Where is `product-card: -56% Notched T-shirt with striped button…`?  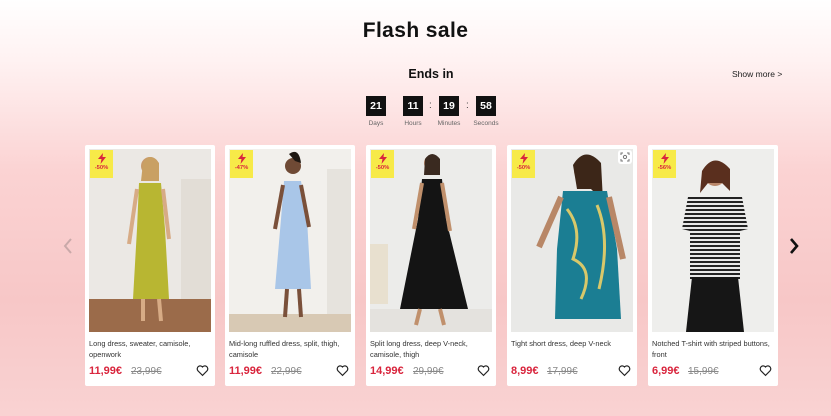
product-card: -56% Notched T-shirt with striped button… is located at coordinates (713, 265).